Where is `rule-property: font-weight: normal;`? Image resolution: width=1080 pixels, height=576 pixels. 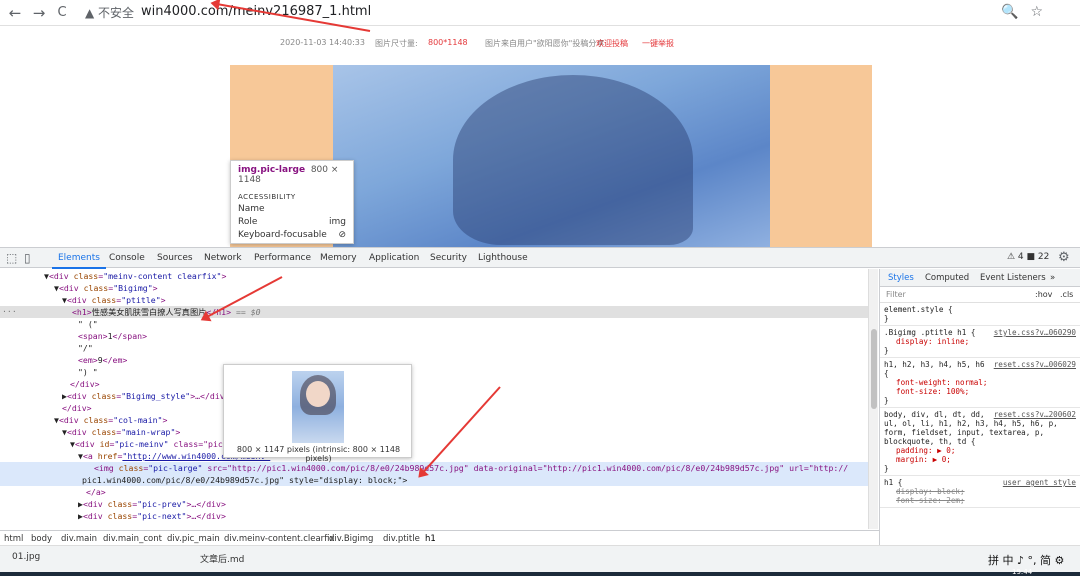 rule-property: font-weight: normal; is located at coordinates (980, 382).